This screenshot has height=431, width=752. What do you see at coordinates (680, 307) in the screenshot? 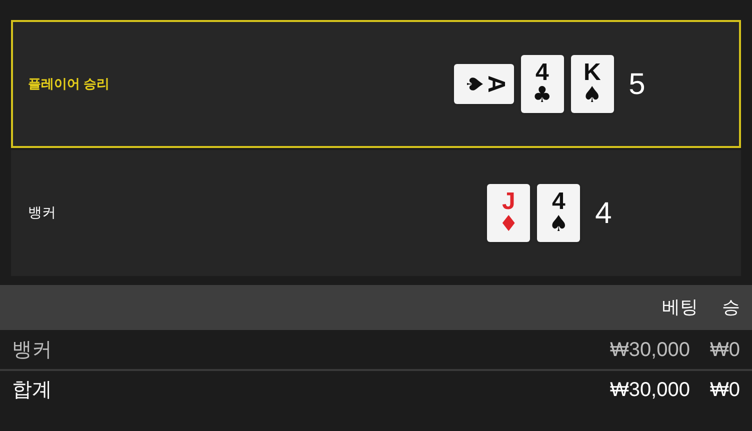
I see `column-header: 베팅` at bounding box center [680, 307].